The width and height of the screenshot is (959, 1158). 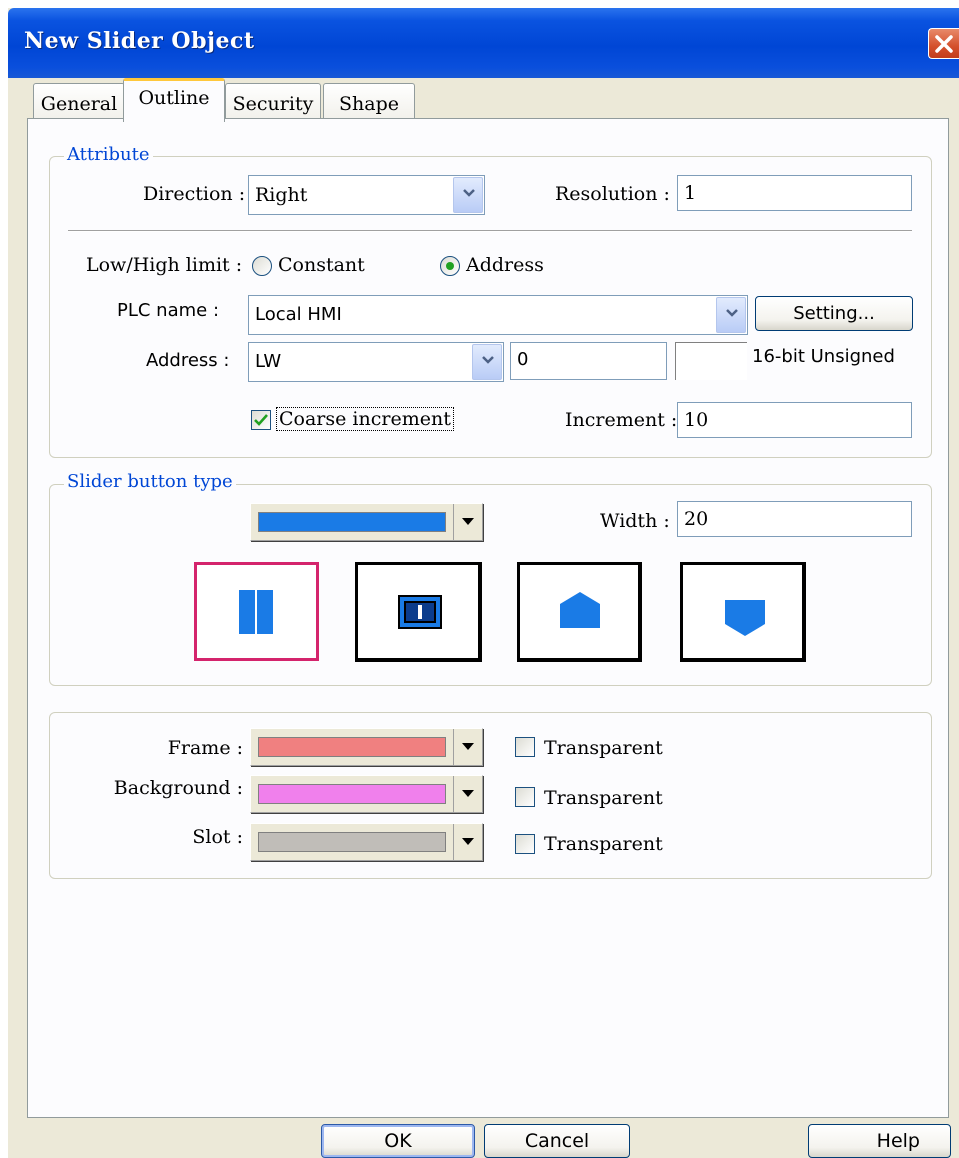 I want to click on pentagon-down-icon, so click(x=745, y=618).